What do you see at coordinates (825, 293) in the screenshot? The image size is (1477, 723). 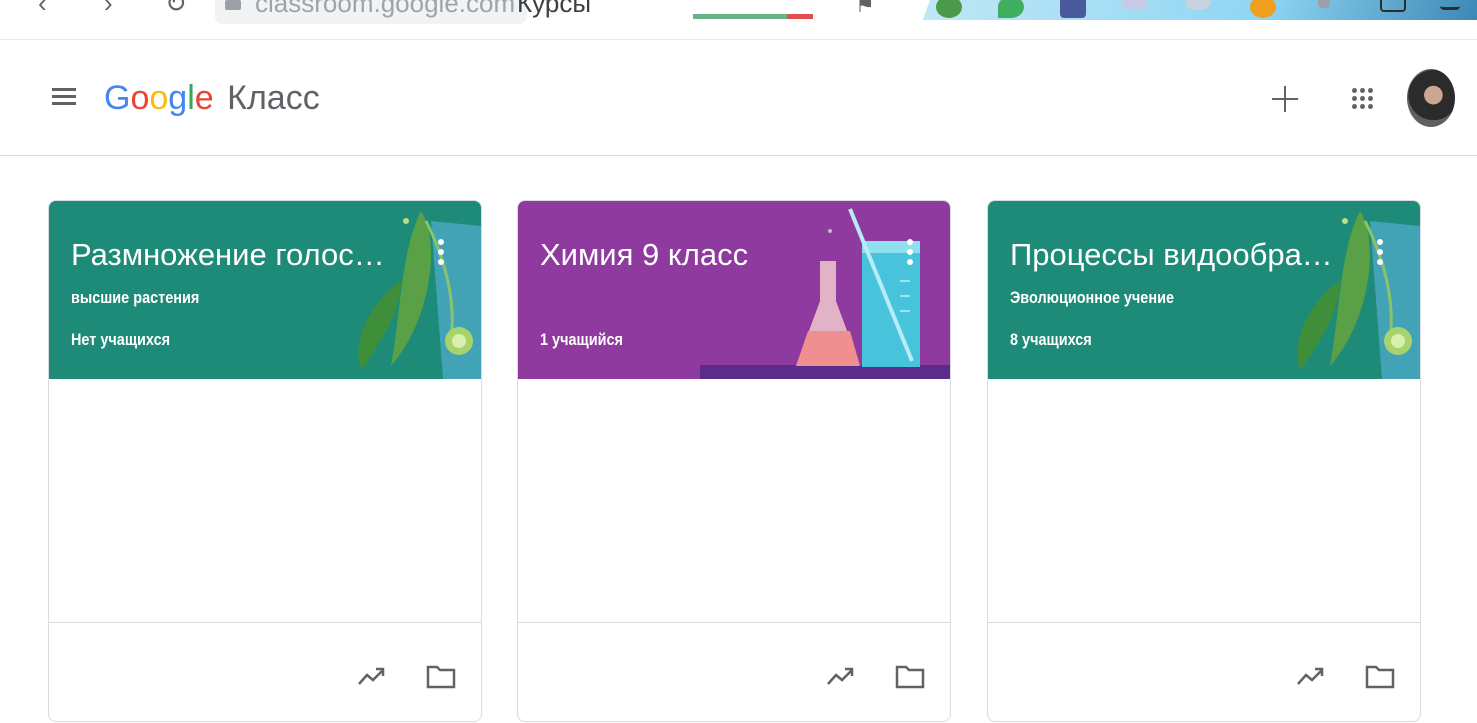 I see `chemistry-illustration` at bounding box center [825, 293].